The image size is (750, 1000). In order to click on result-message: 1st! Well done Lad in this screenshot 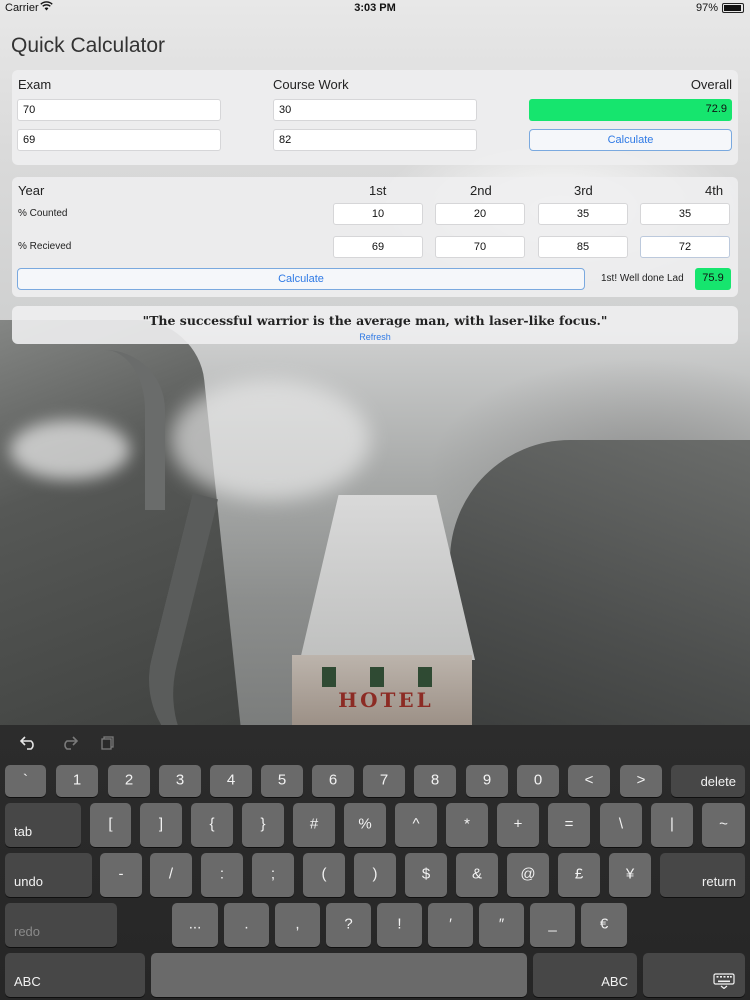, I will do `click(642, 278)`.